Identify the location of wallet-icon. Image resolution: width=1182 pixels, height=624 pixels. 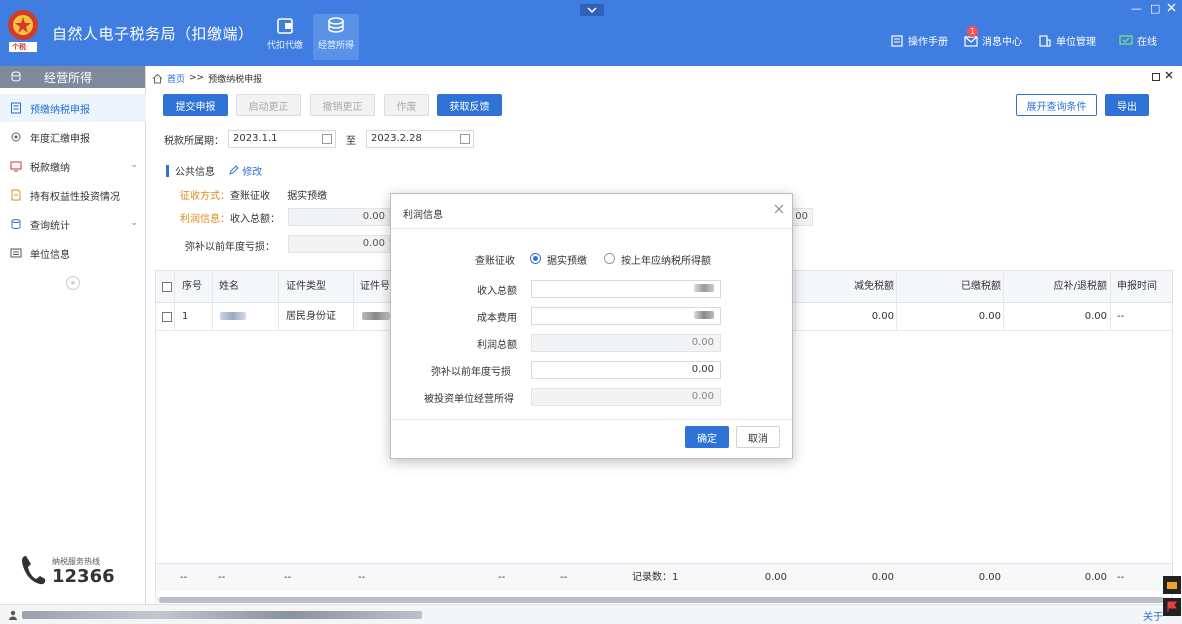
(285, 26).